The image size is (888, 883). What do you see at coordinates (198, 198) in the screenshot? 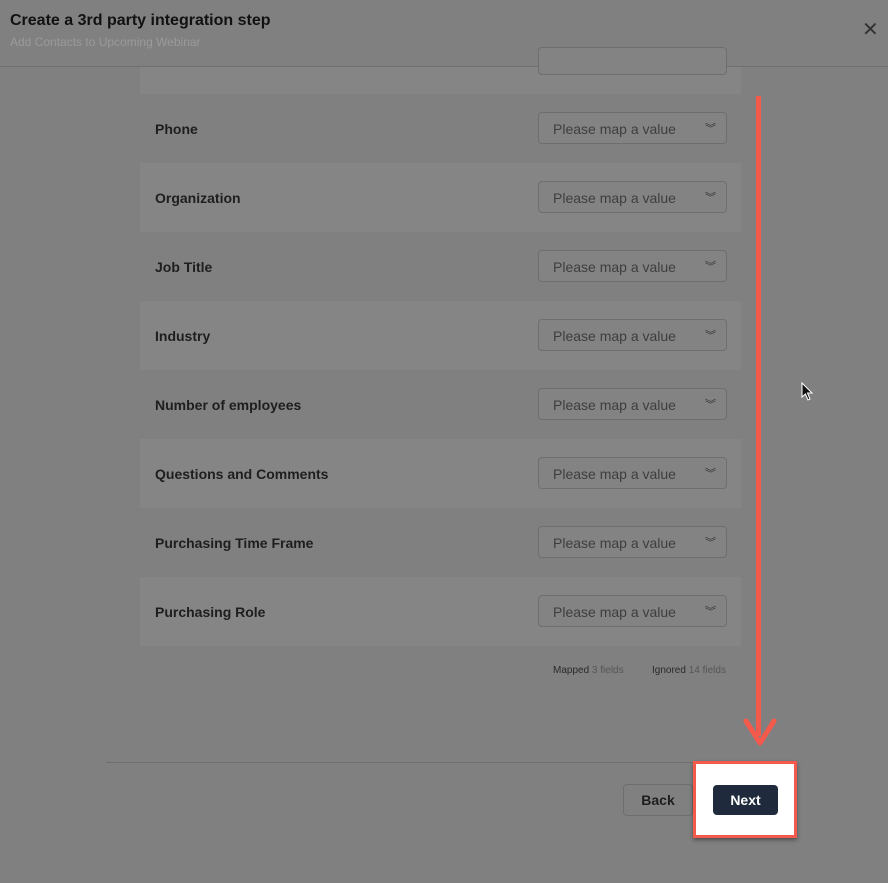
I see `field-label: Organization` at bounding box center [198, 198].